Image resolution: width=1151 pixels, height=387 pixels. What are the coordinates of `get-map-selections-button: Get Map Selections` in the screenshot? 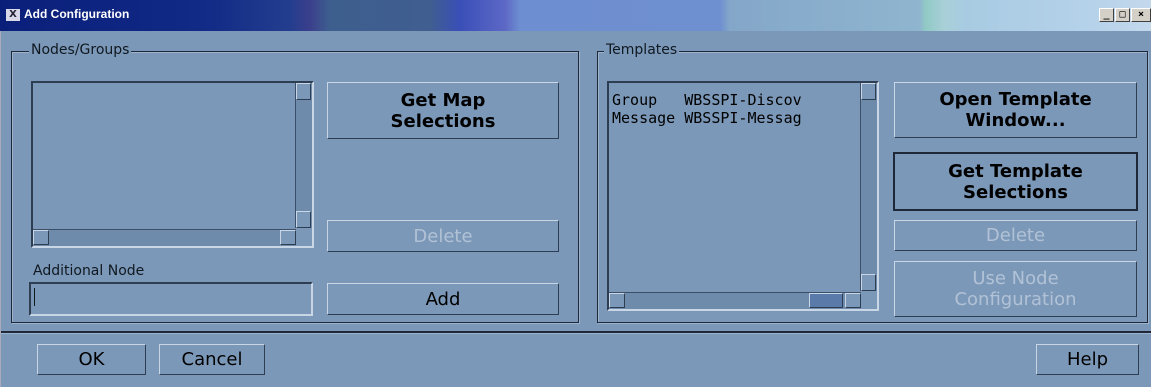 It's located at (443, 110).